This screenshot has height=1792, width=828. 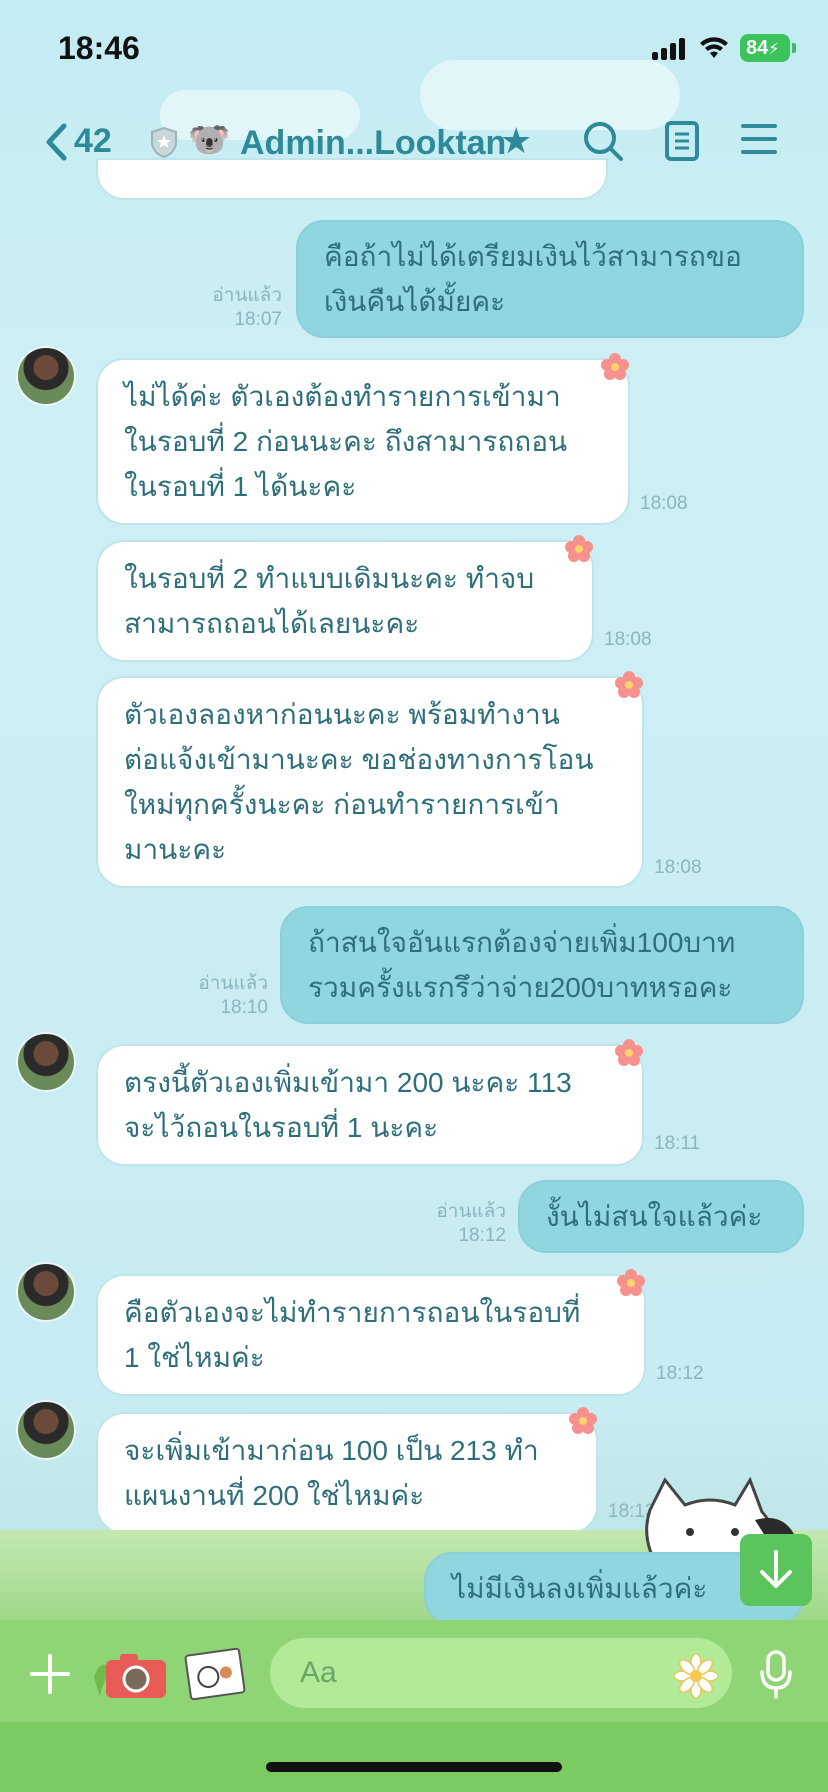 What do you see at coordinates (414, 50) in the screenshot?
I see `status-bar: 18:46 84⚡` at bounding box center [414, 50].